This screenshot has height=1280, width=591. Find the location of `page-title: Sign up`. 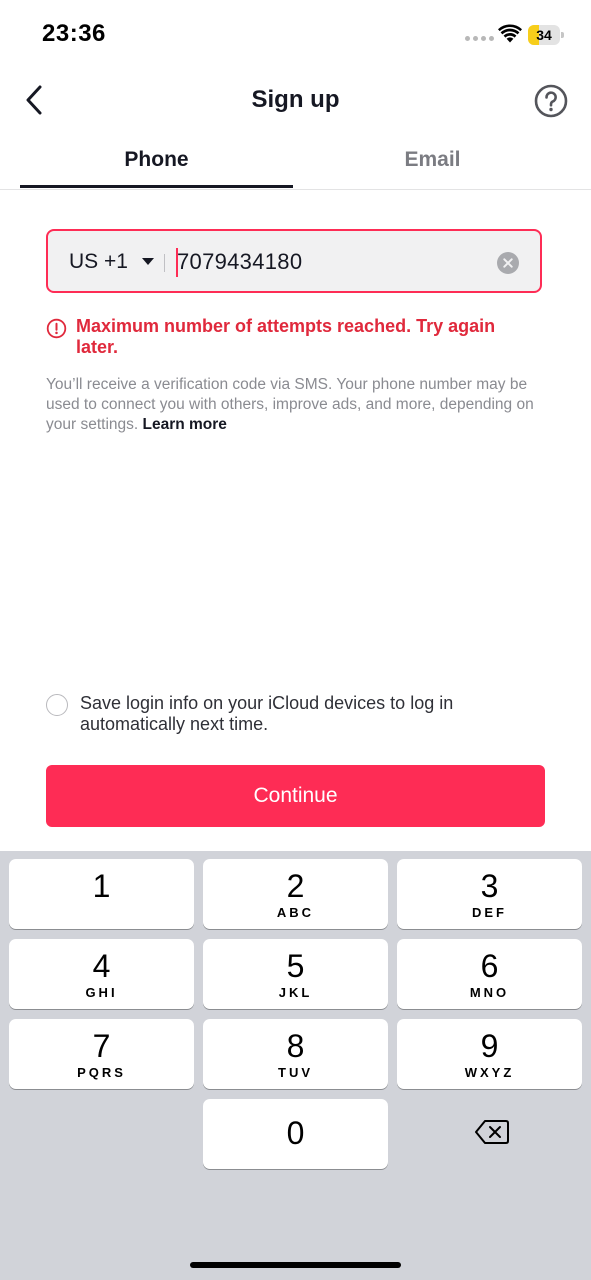

page-title: Sign up is located at coordinates (295, 99).